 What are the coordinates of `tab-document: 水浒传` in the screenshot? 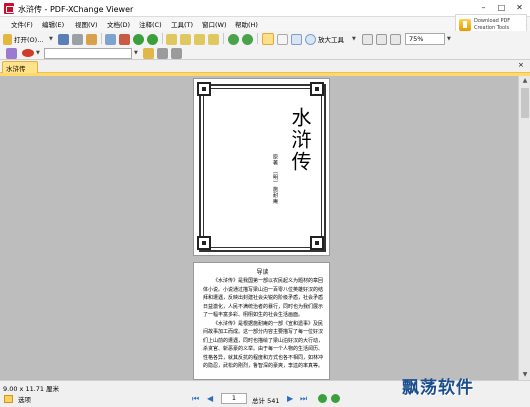 It's located at (20, 67).